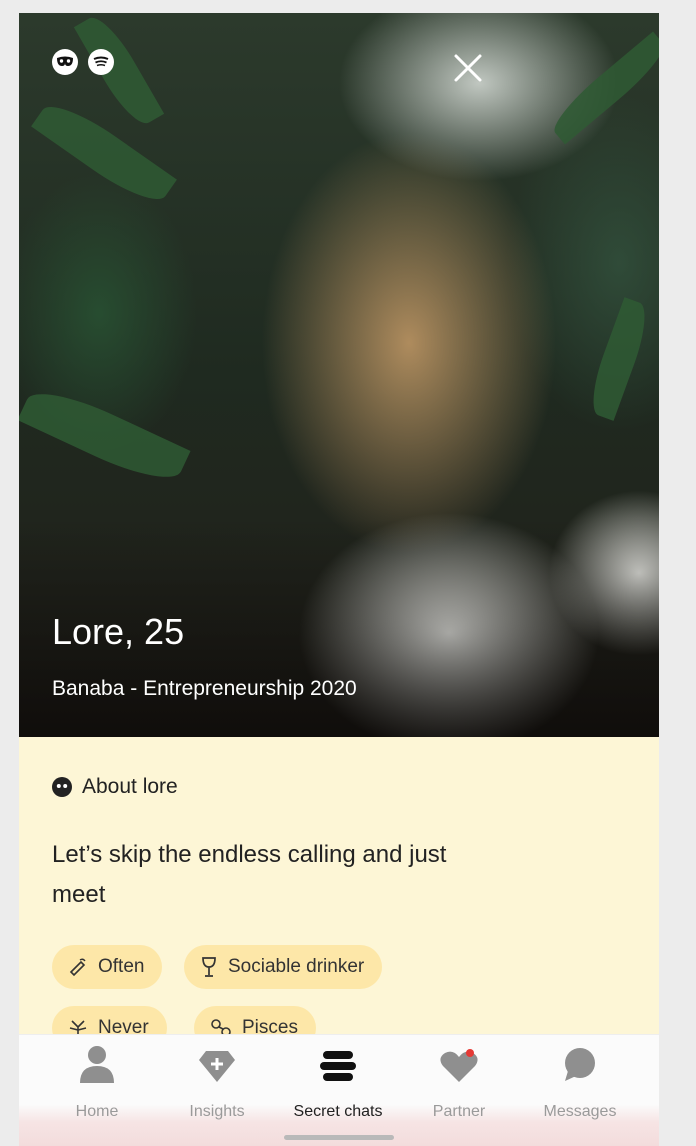 The image size is (696, 1146). What do you see at coordinates (338, 1066) in the screenshot?
I see `secret-chats-icon` at bounding box center [338, 1066].